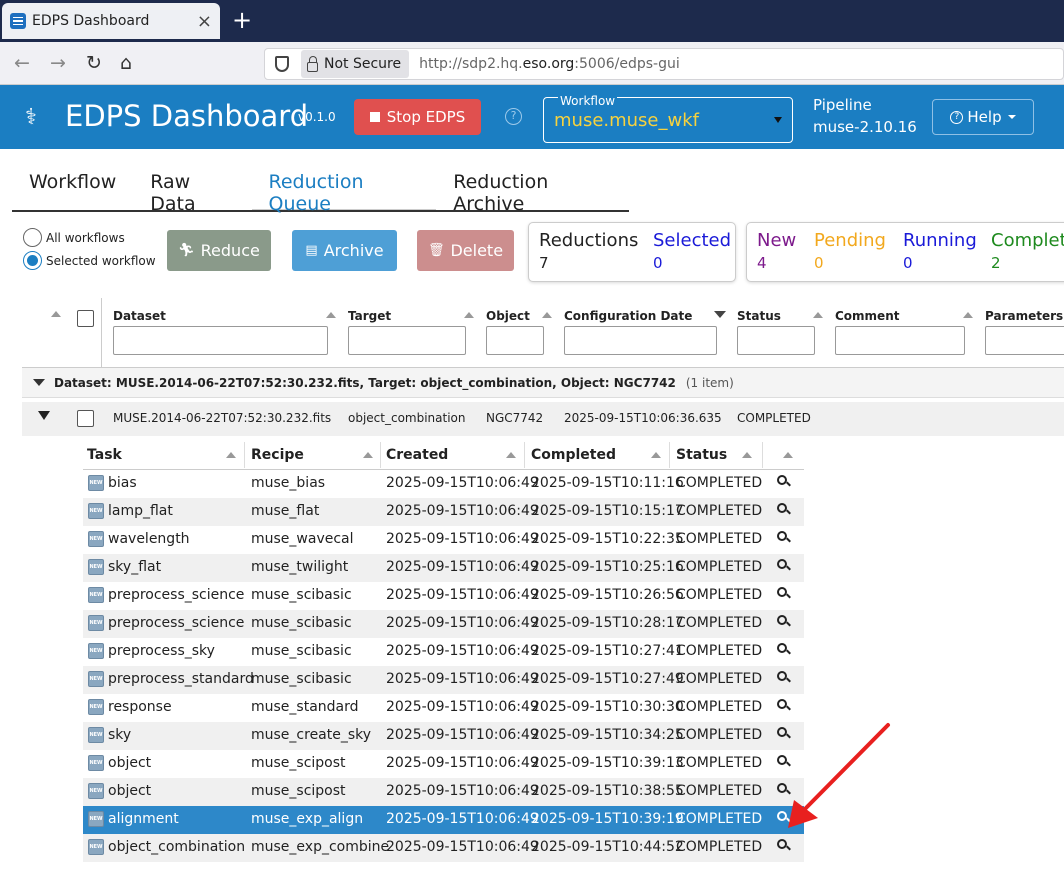 The width and height of the screenshot is (1064, 875). What do you see at coordinates (417, 117) in the screenshot?
I see `stop-edps-button: Stop EDPS` at bounding box center [417, 117].